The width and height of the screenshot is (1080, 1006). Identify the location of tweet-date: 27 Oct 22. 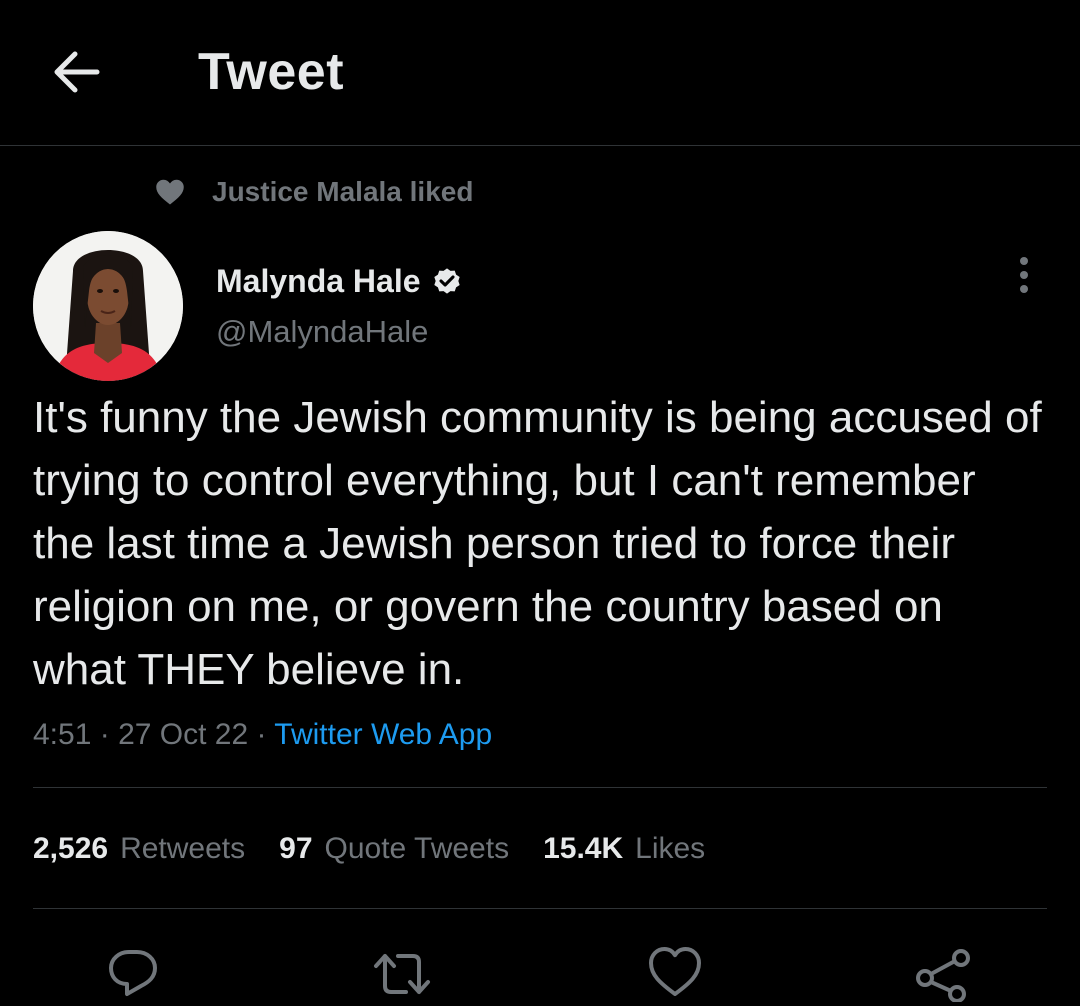
(183, 734).